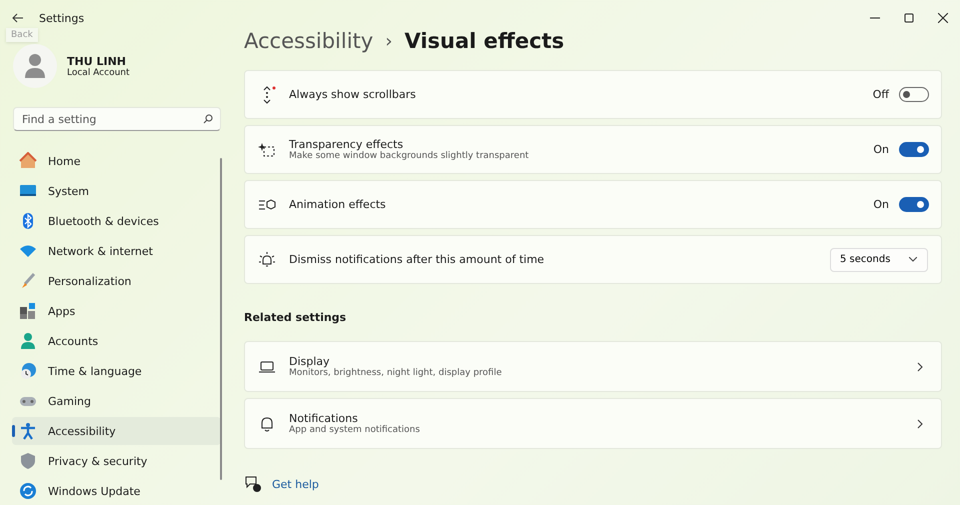 This screenshot has width=960, height=505. What do you see at coordinates (309, 41) in the screenshot?
I see `breadcrumb-link: Accessibility` at bounding box center [309, 41].